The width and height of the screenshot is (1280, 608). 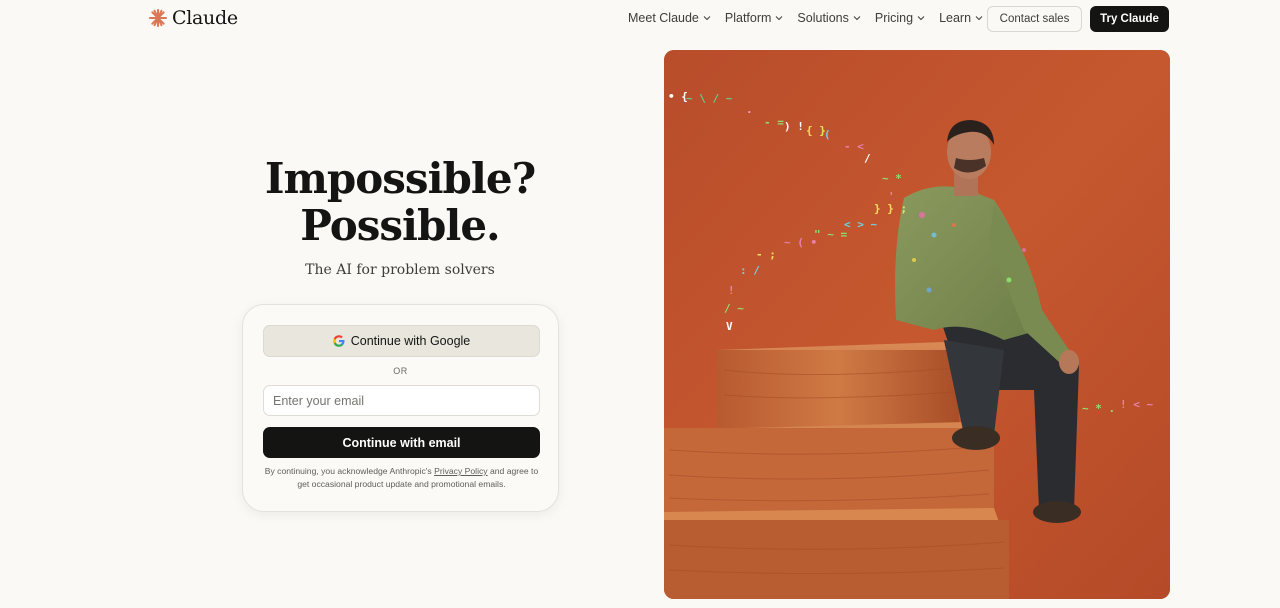 I want to click on google-button-label: Continue with Google, so click(x=410, y=341).